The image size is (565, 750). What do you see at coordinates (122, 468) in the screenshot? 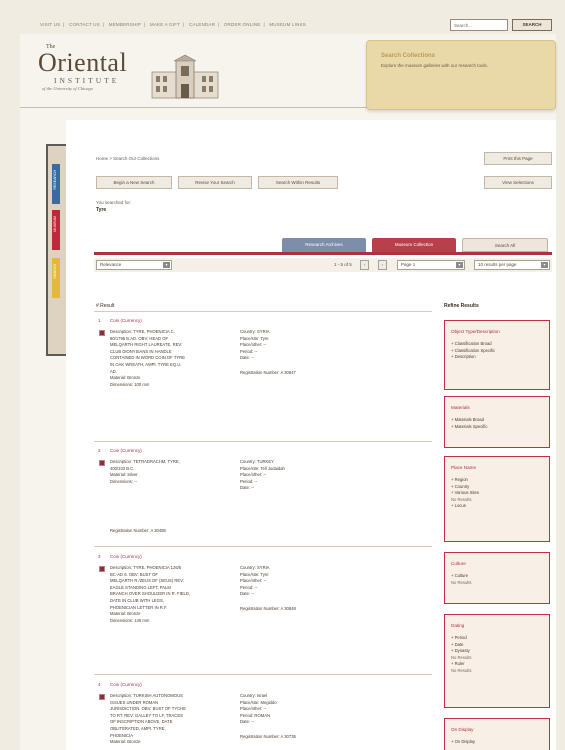
I see `desc-line: 400/333 B.C.` at bounding box center [122, 468].